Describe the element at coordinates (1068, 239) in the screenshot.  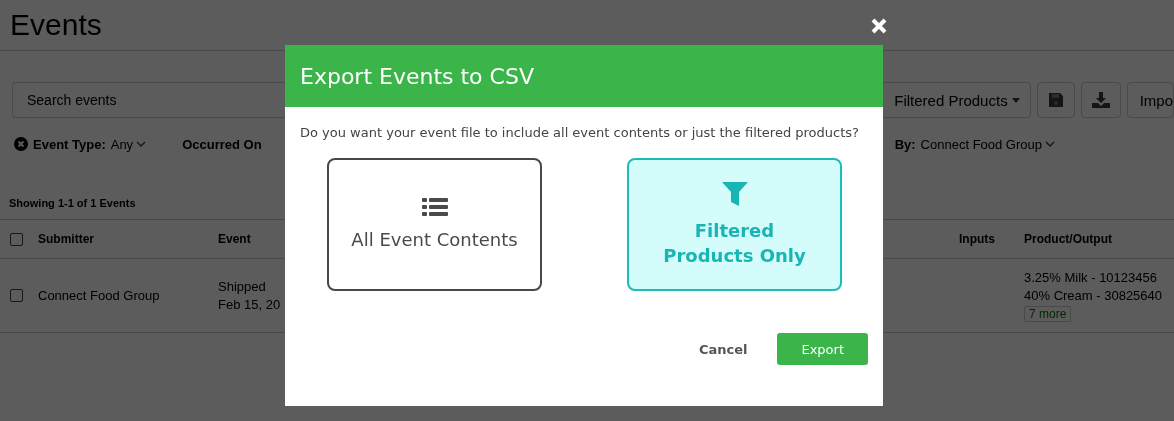
I see `column-header: Product/Output` at that location.